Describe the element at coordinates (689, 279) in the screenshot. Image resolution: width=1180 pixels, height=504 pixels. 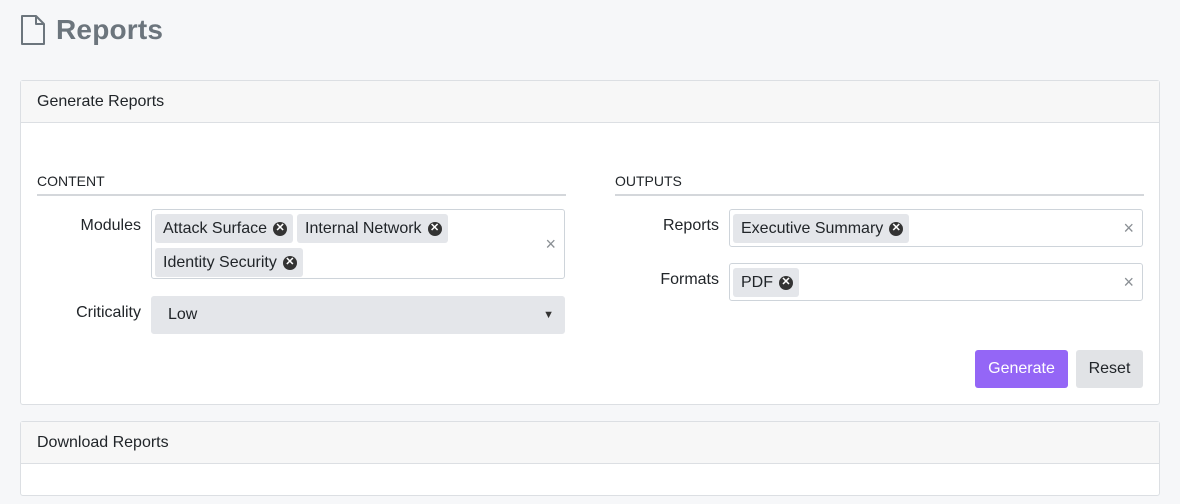
I see `formats-label: Formats` at that location.